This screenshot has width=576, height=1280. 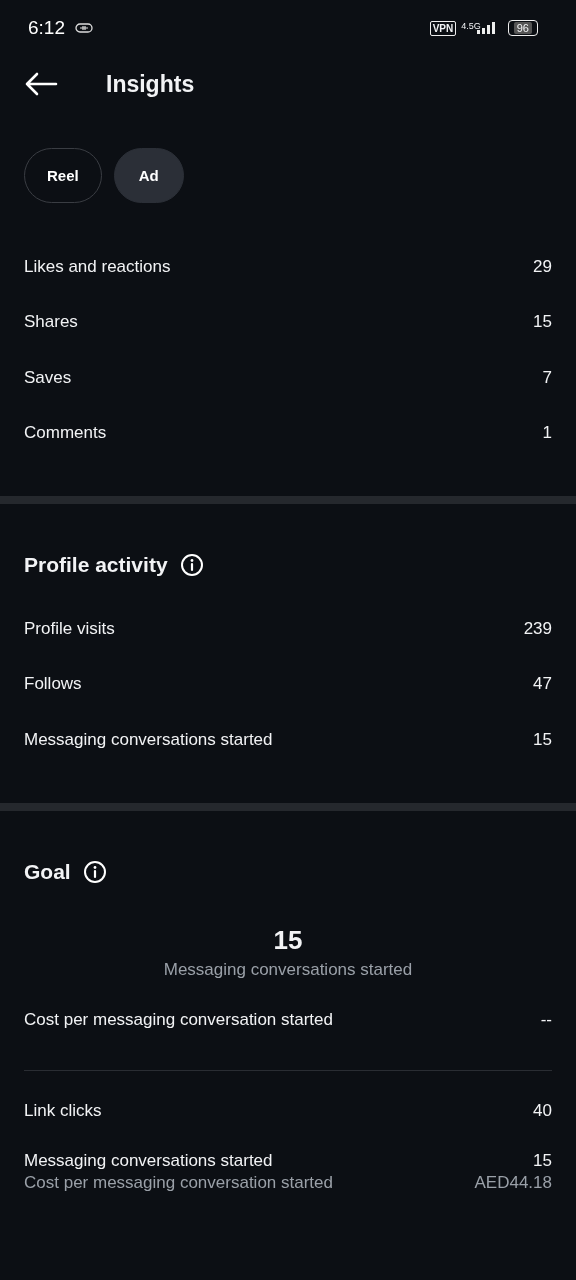 What do you see at coordinates (150, 84) in the screenshot?
I see `page-title: Insights` at bounding box center [150, 84].